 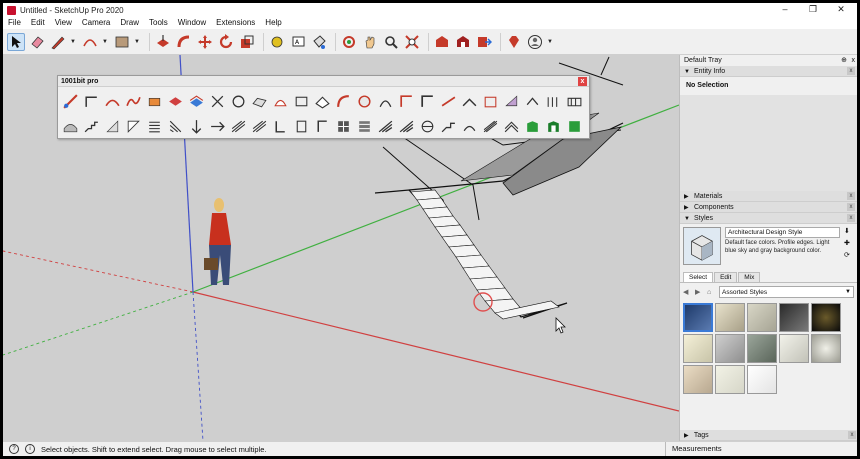 What do you see at coordinates (813, 10) in the screenshot?
I see `maximize-button: ❐` at bounding box center [813, 10].